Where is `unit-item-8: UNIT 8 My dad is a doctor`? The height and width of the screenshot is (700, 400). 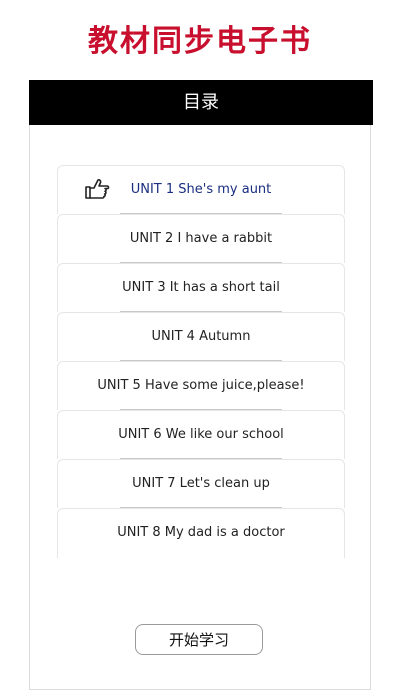 unit-item-8: UNIT 8 My dad is a doctor is located at coordinates (201, 533).